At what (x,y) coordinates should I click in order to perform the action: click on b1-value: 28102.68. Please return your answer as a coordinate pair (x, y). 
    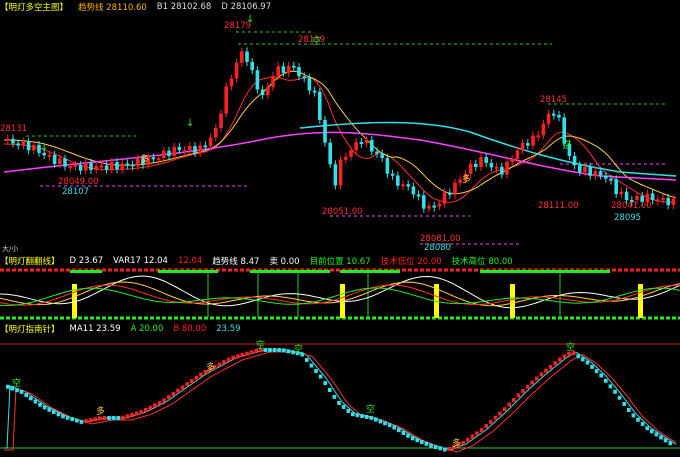
    Looking at the image, I should click on (191, 7).